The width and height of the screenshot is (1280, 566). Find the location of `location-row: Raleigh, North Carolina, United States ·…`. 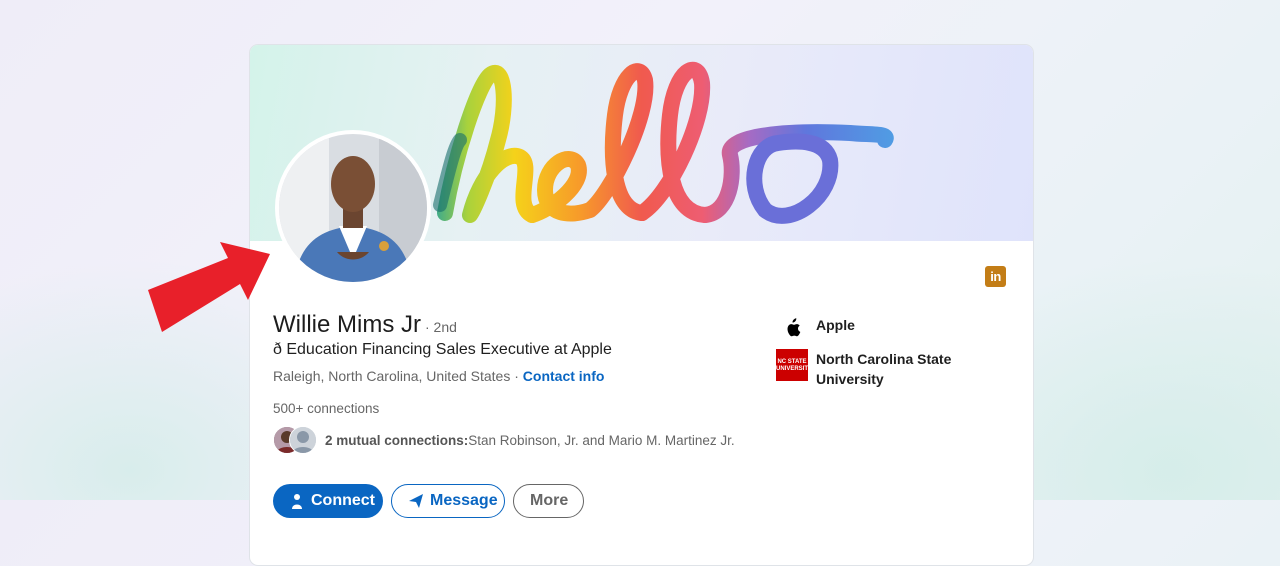

location-row: Raleigh, North Carolina, United States ·… is located at coordinates (438, 376).